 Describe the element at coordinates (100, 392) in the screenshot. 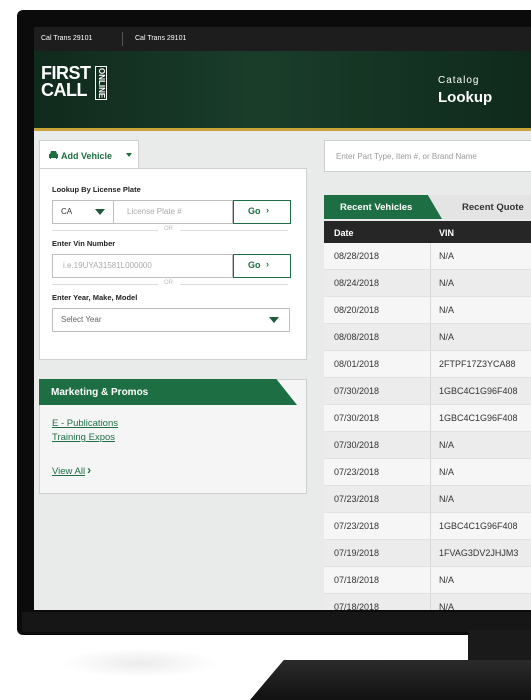

I see `marketing-title: Marketing & Promos` at that location.